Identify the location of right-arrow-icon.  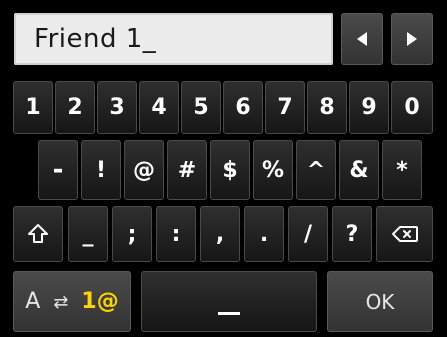
(412, 39).